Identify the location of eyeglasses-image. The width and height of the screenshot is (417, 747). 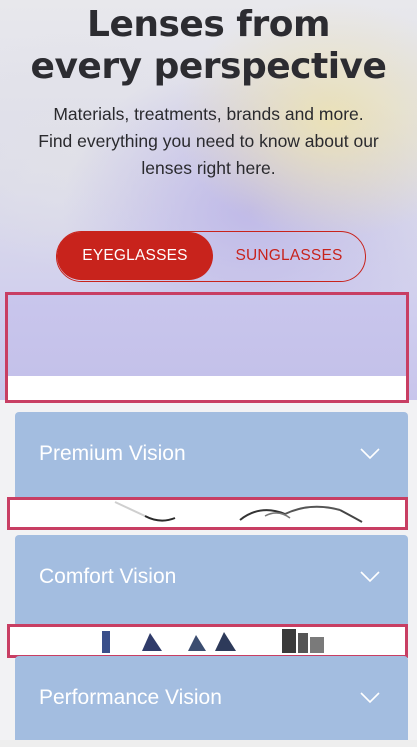
(238, 512).